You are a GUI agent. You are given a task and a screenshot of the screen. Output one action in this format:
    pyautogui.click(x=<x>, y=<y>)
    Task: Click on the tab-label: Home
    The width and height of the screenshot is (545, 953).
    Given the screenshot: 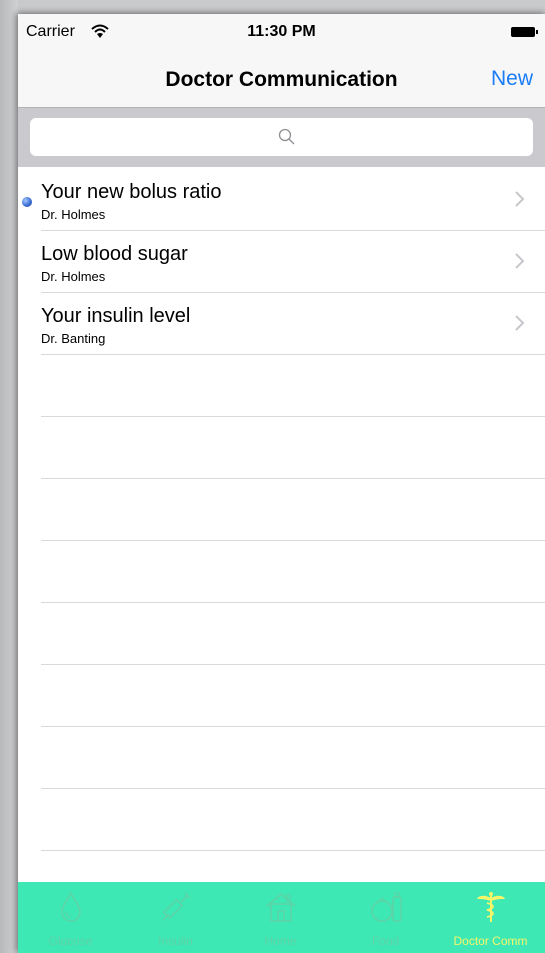 What is the action you would take?
    pyautogui.click(x=280, y=941)
    